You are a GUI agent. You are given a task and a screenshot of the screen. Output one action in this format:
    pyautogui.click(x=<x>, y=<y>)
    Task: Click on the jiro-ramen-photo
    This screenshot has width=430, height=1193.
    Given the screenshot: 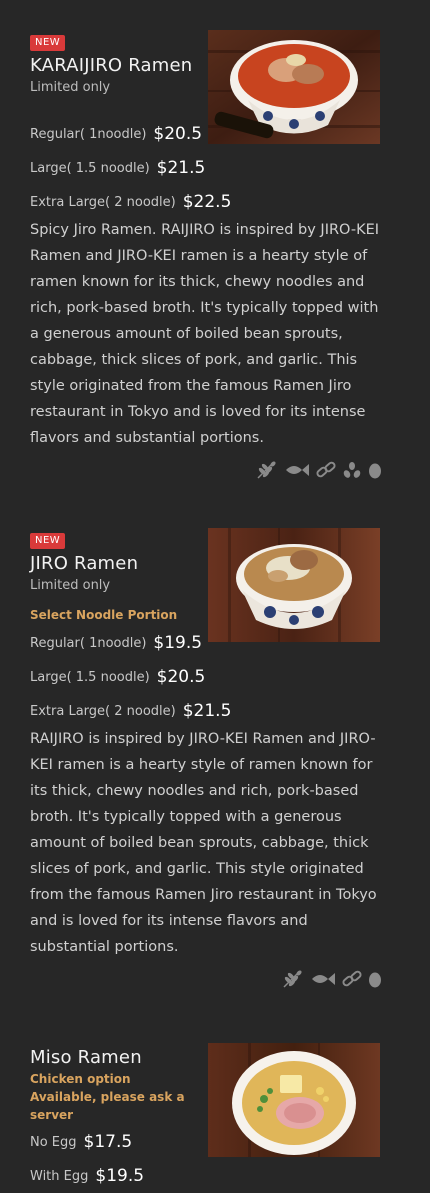 What is the action you would take?
    pyautogui.click(x=294, y=585)
    